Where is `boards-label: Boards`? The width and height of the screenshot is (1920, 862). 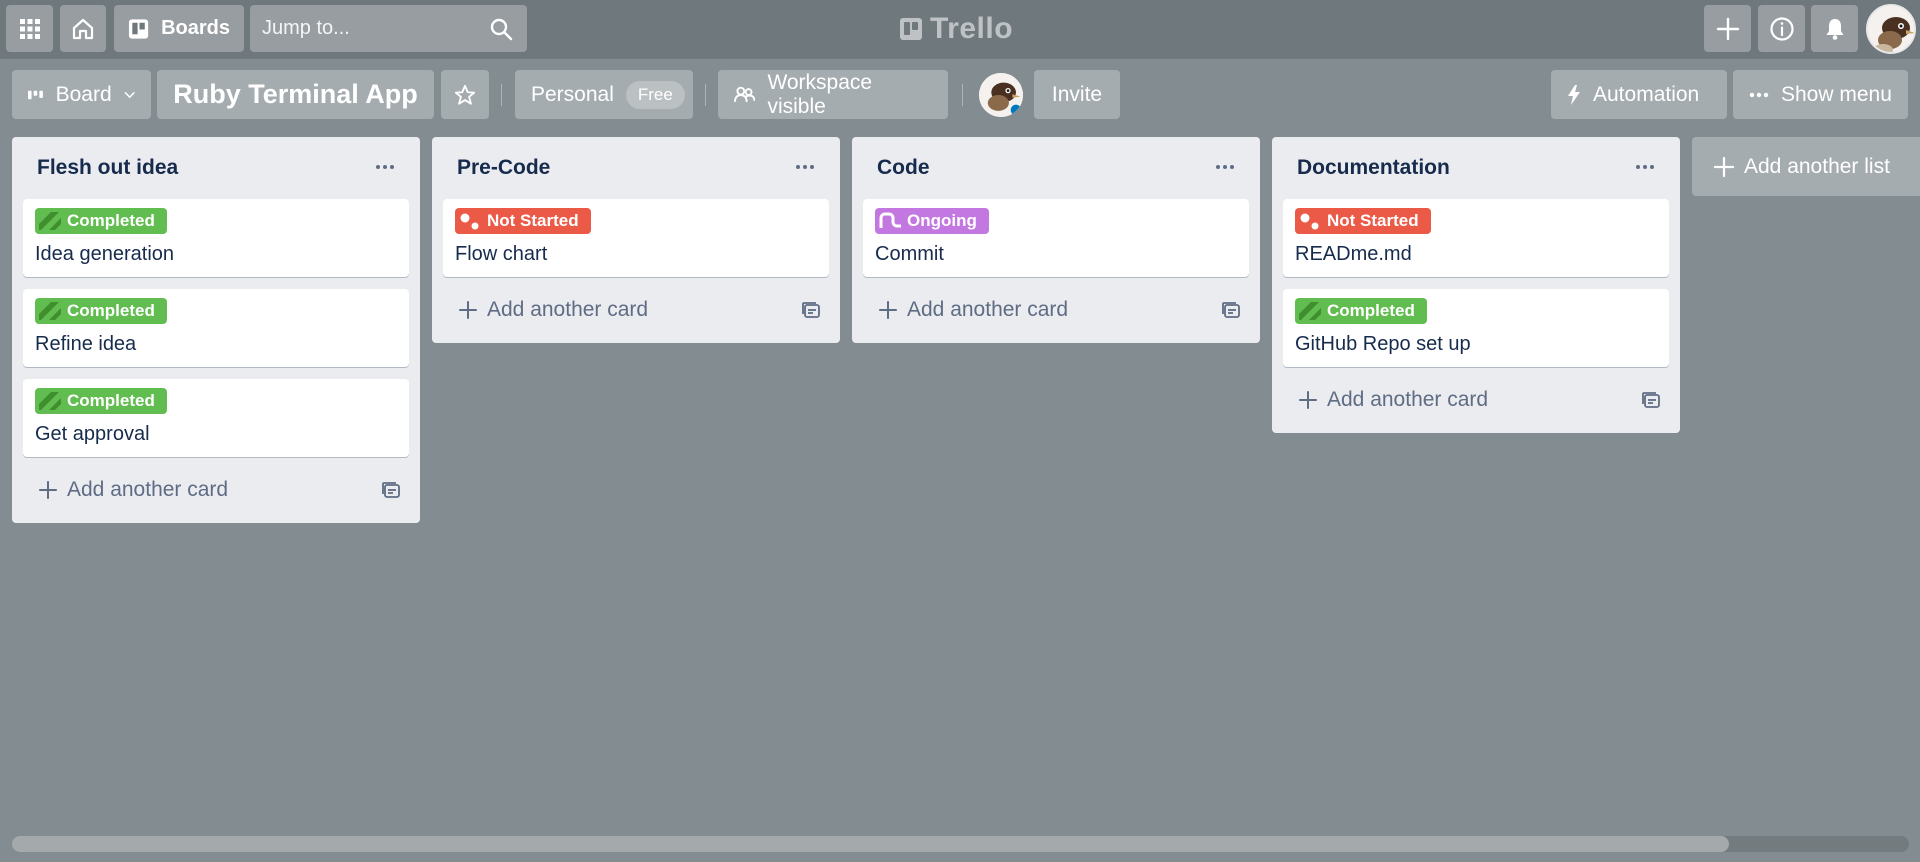
boards-label: Boards is located at coordinates (195, 28).